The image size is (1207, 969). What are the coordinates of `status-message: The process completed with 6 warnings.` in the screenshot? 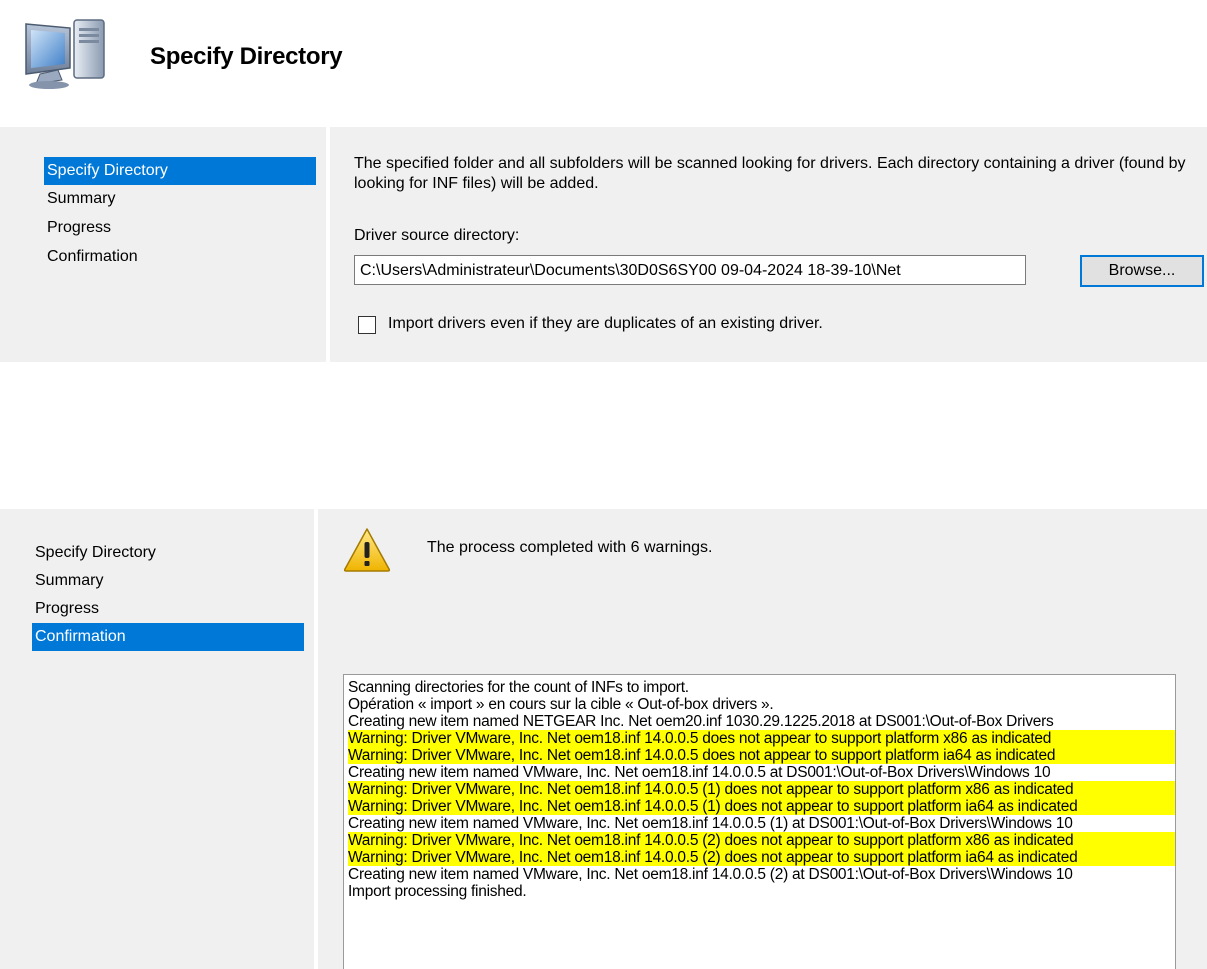 It's located at (570, 547).